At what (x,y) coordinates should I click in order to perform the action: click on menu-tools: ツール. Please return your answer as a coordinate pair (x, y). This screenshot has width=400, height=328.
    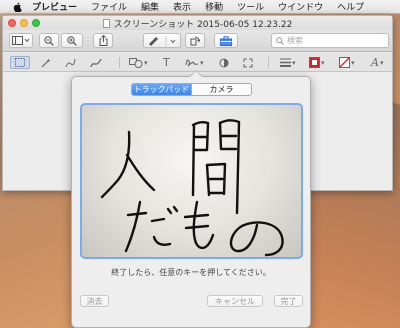
    Looking at the image, I should click on (250, 6).